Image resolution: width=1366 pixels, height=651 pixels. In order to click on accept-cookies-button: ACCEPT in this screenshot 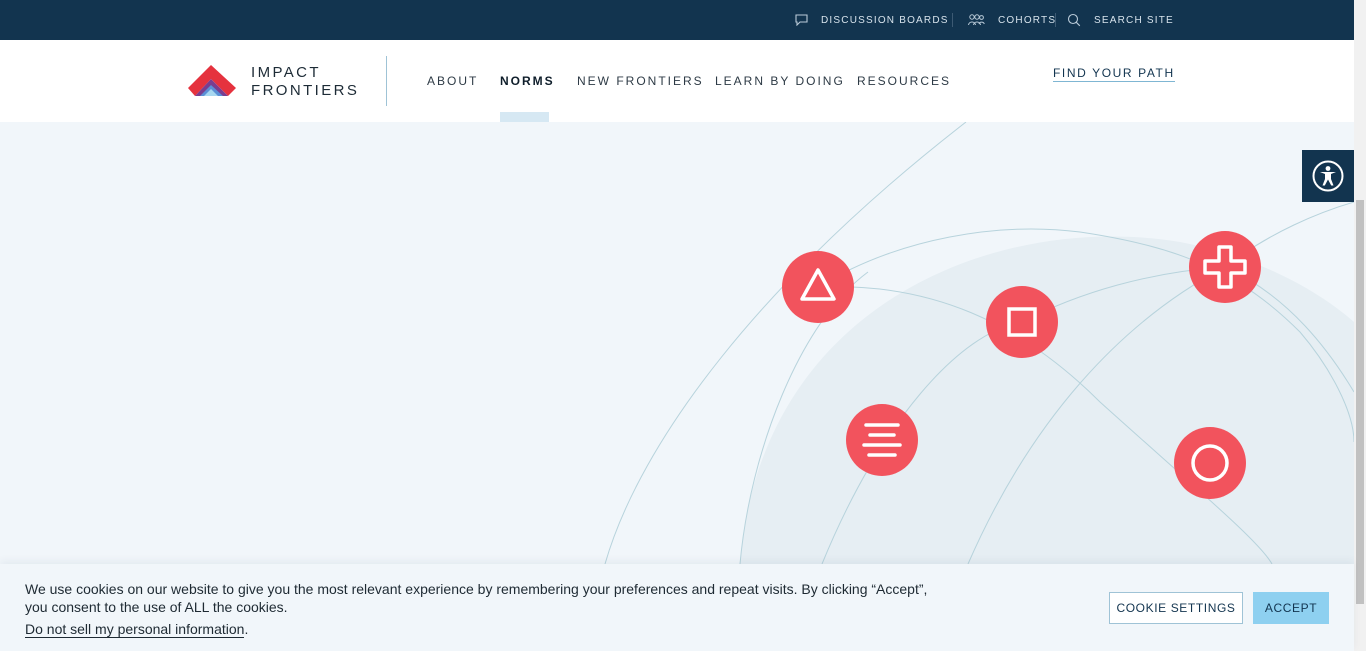, I will do `click(1291, 608)`.